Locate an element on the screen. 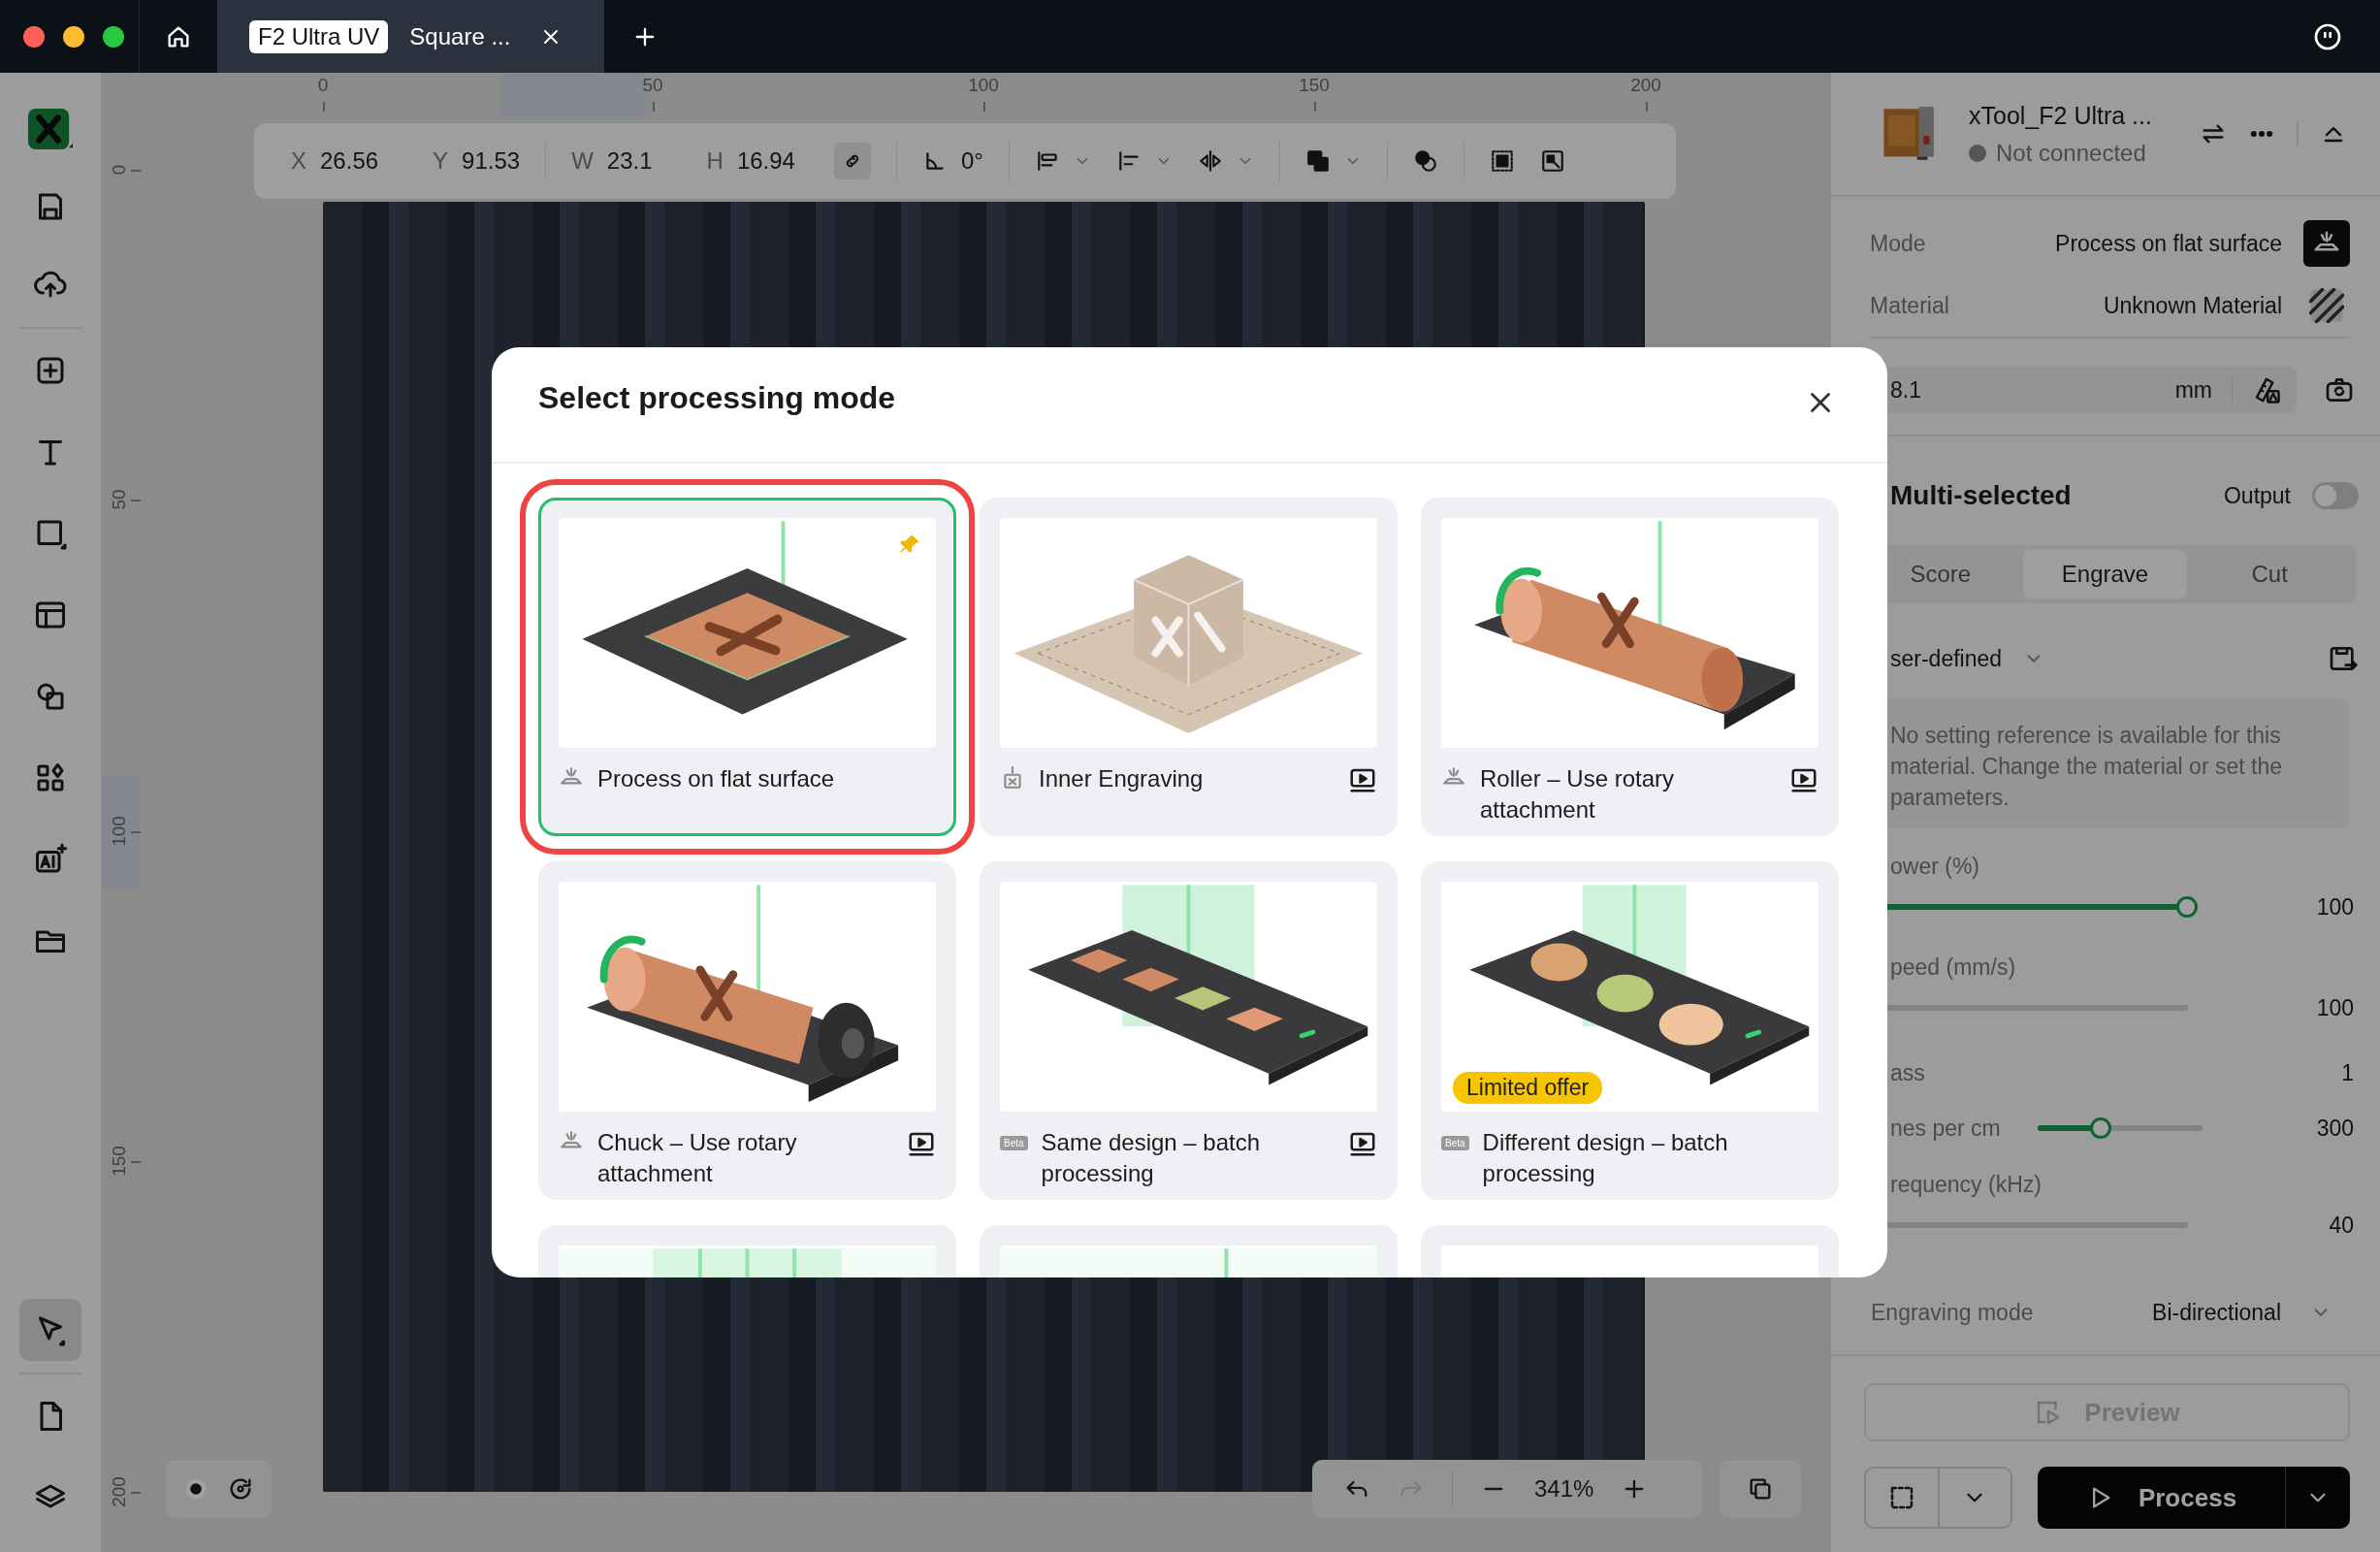 The image size is (2380, 1552). window-zoom-button is located at coordinates (113, 36).